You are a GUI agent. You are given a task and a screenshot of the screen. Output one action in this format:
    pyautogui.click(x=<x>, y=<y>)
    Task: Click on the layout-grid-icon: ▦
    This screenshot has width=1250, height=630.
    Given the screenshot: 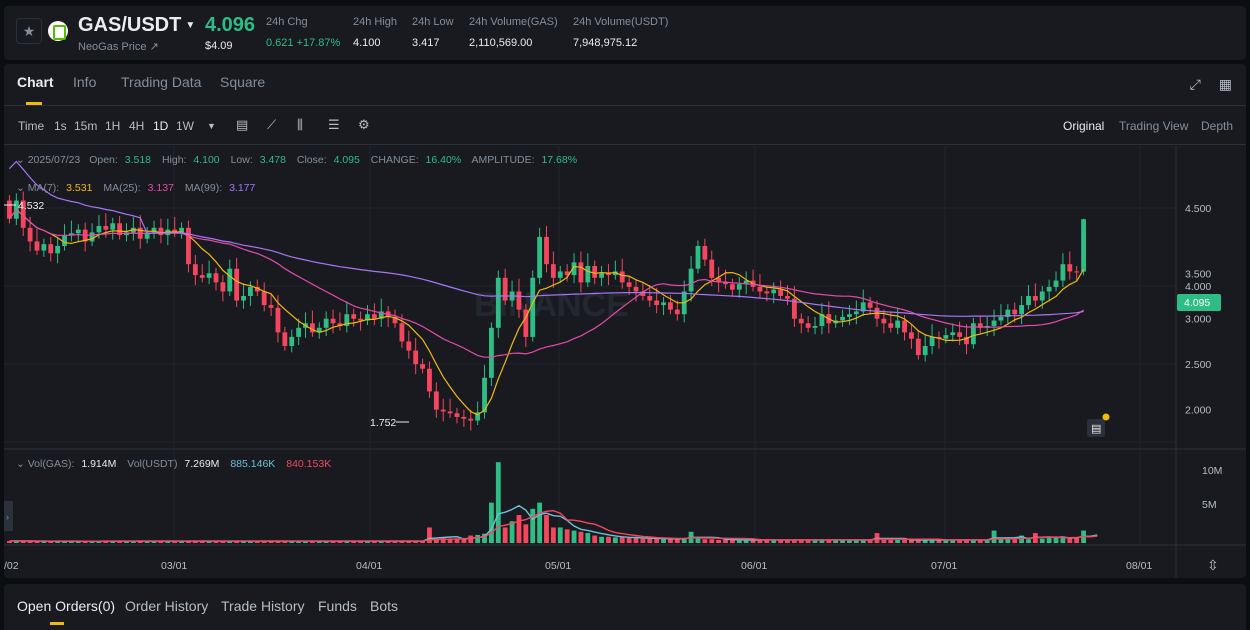 What is the action you would take?
    pyautogui.click(x=1225, y=84)
    